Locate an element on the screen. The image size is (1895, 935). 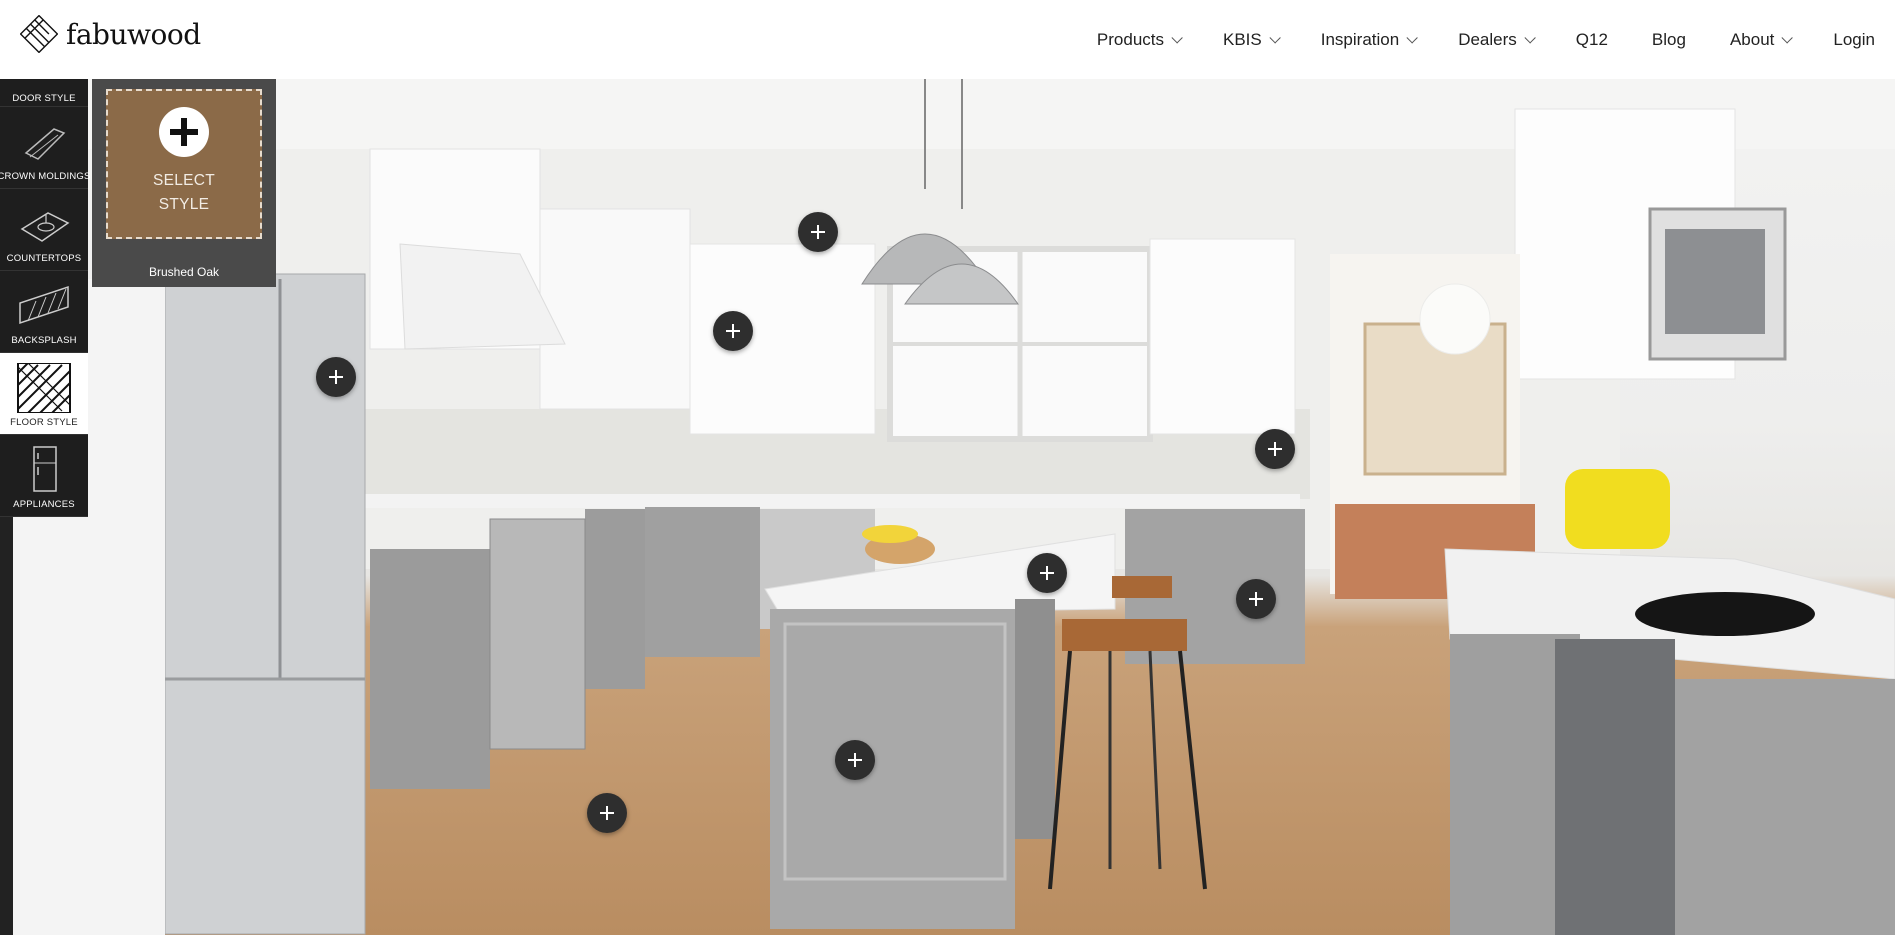
nav-item-label: Blog is located at coordinates (1668, 39).